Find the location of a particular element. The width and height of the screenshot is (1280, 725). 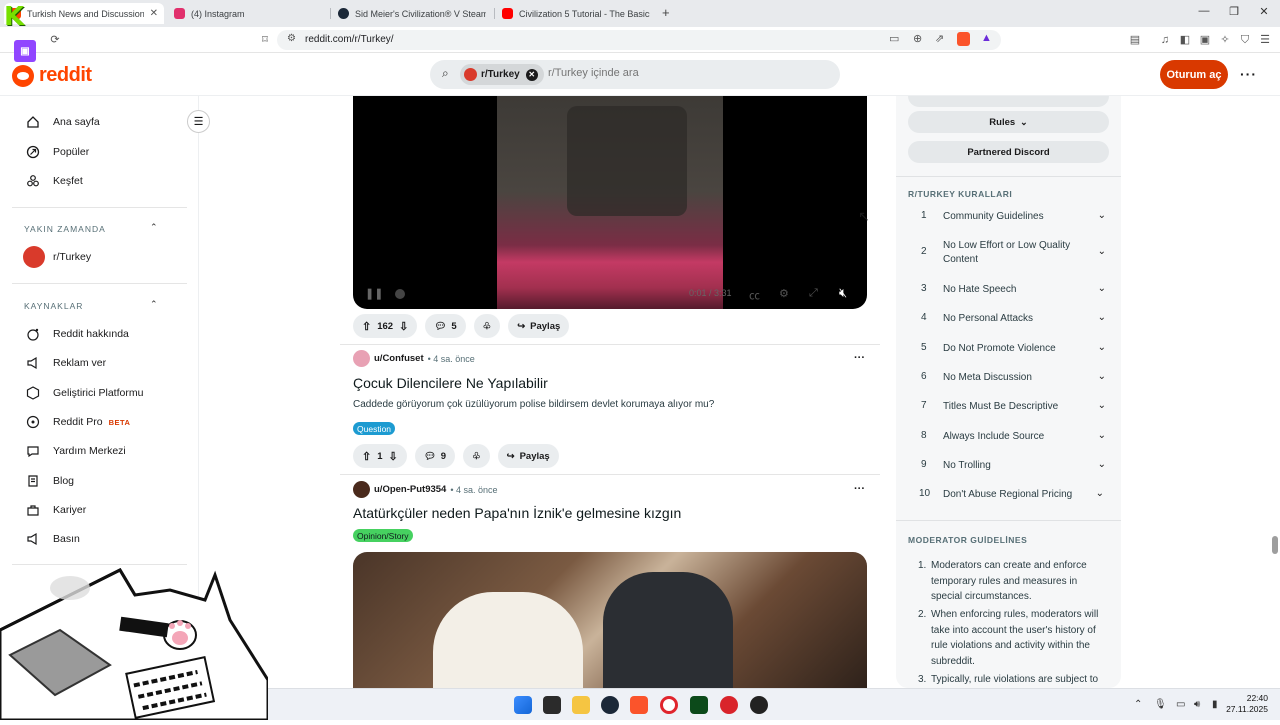

recent-section-title: YAKIN ZAMANDA is located at coordinates (65, 229).